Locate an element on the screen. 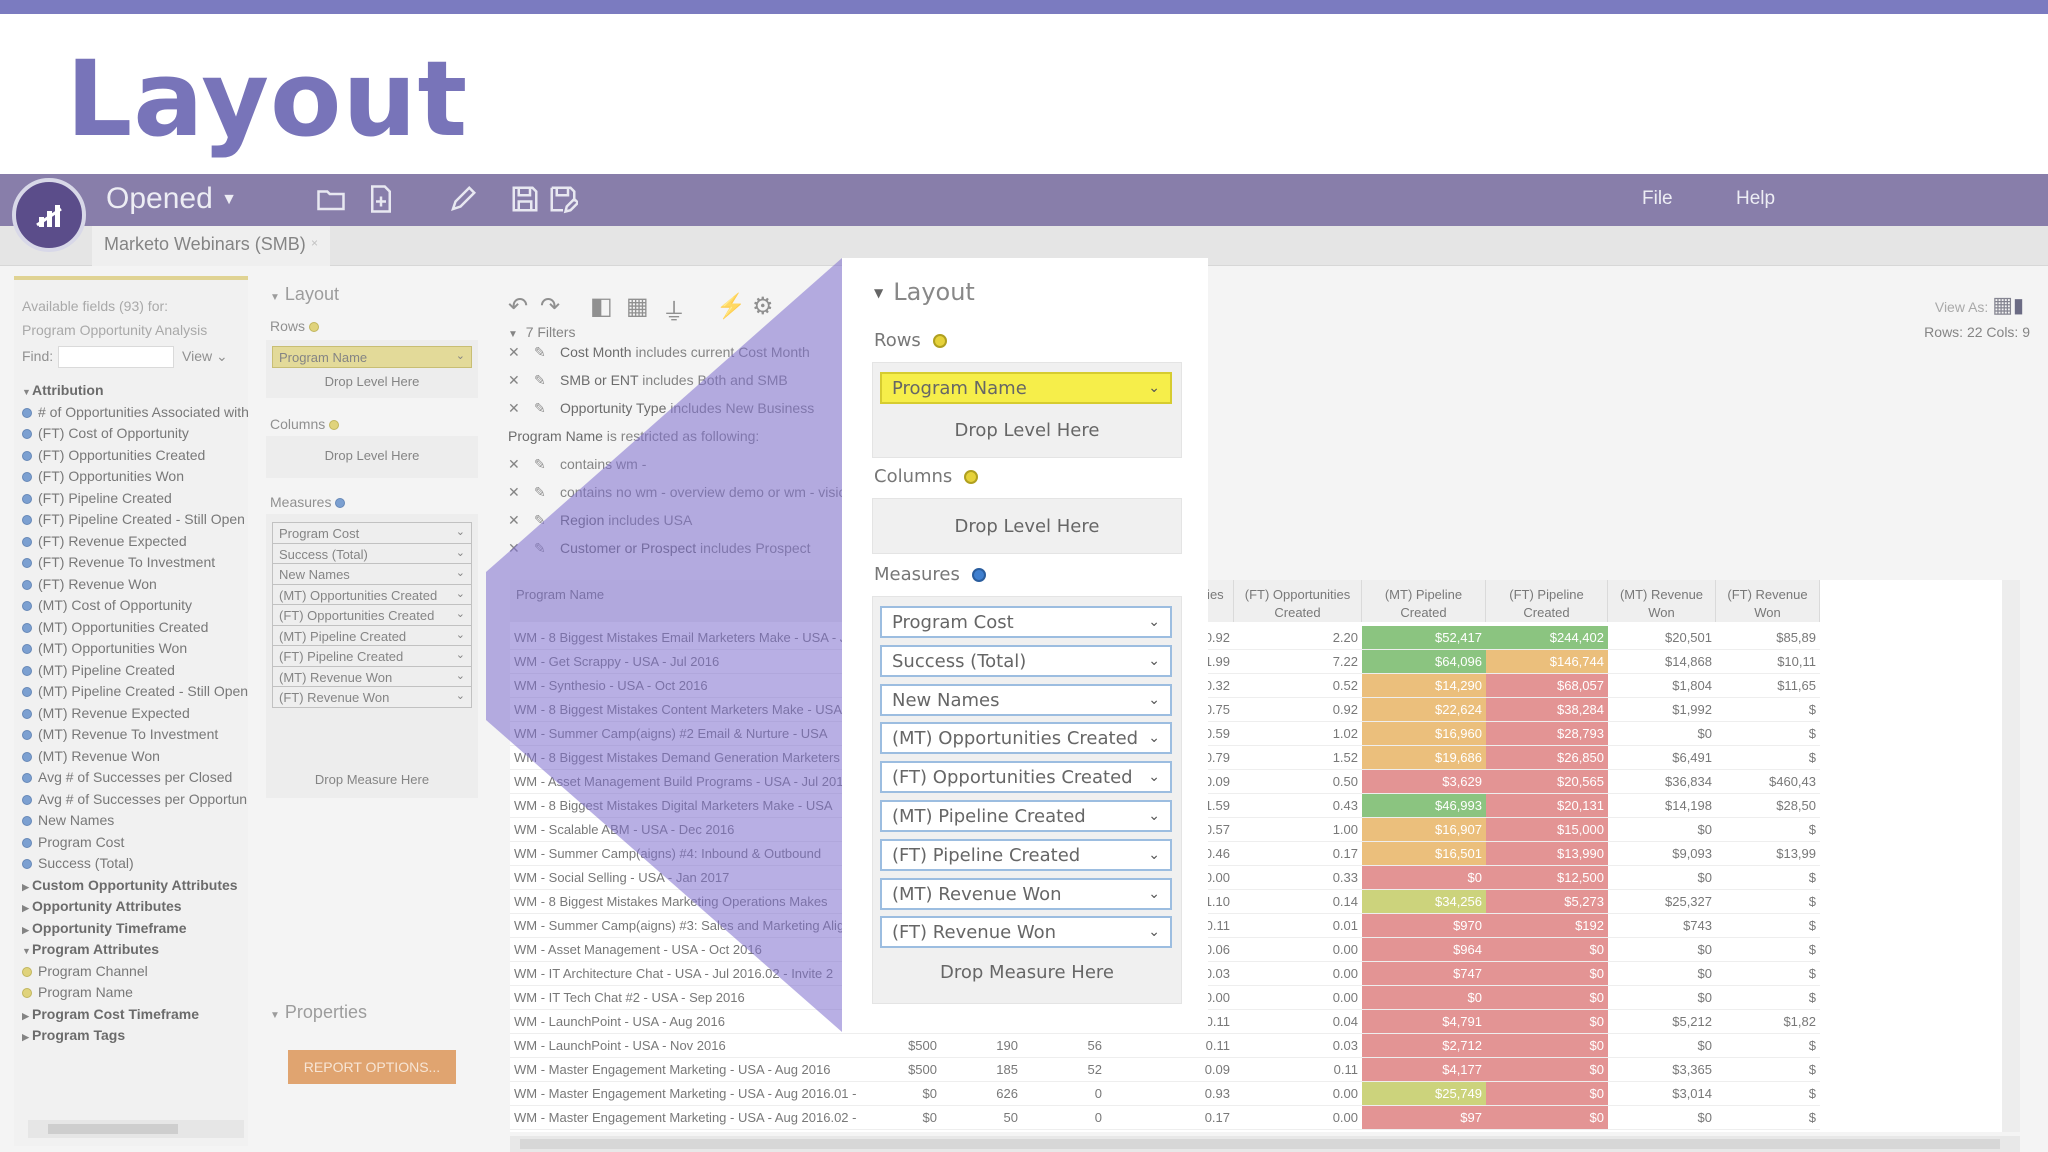 Image resolution: width=2048 pixels, height=1152 pixels. undo-icon: ↶ is located at coordinates (518, 306).